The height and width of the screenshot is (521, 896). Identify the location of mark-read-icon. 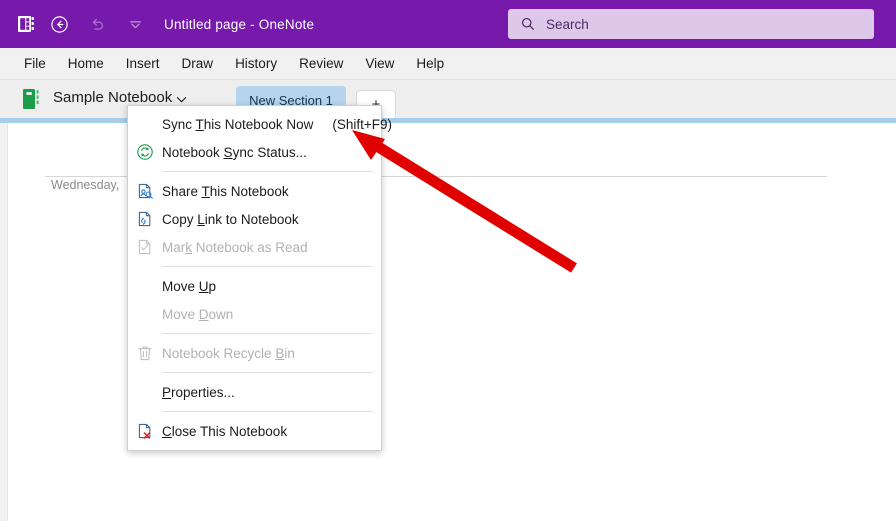
(145, 247).